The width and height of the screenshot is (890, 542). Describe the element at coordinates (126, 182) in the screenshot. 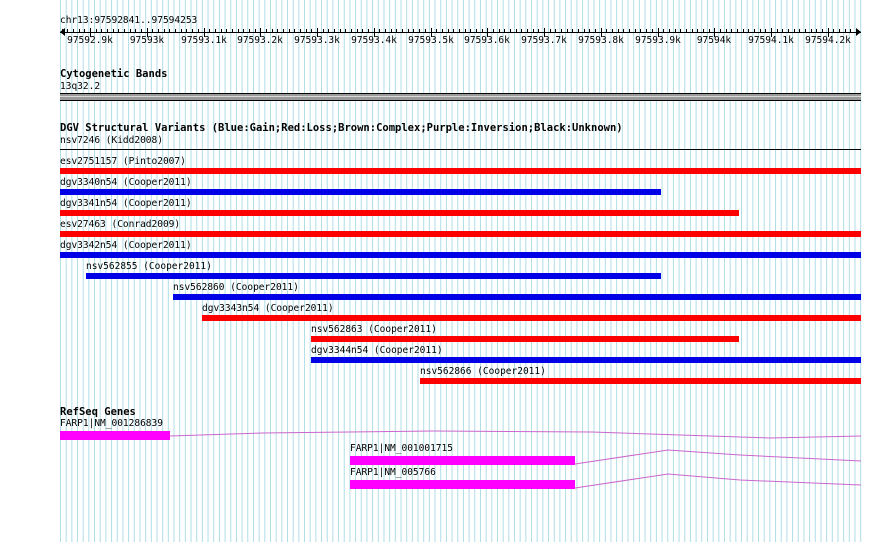

I see `dgv-variant-label: dgv3340n54 (Cooper2011)` at that location.